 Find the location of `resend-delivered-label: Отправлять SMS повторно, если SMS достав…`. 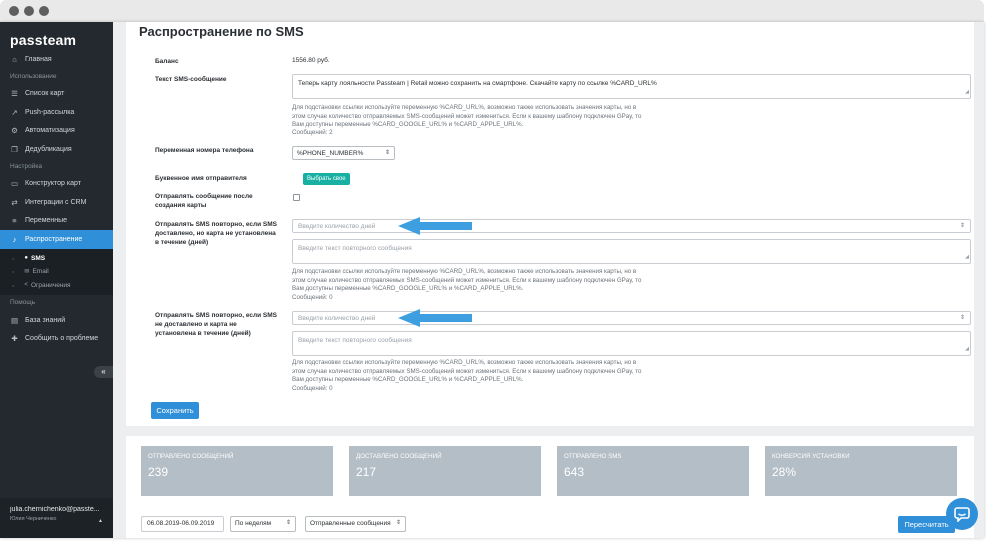

resend-delivered-label: Отправлять SMS повторно, если SMS достав… is located at coordinates (216, 233).